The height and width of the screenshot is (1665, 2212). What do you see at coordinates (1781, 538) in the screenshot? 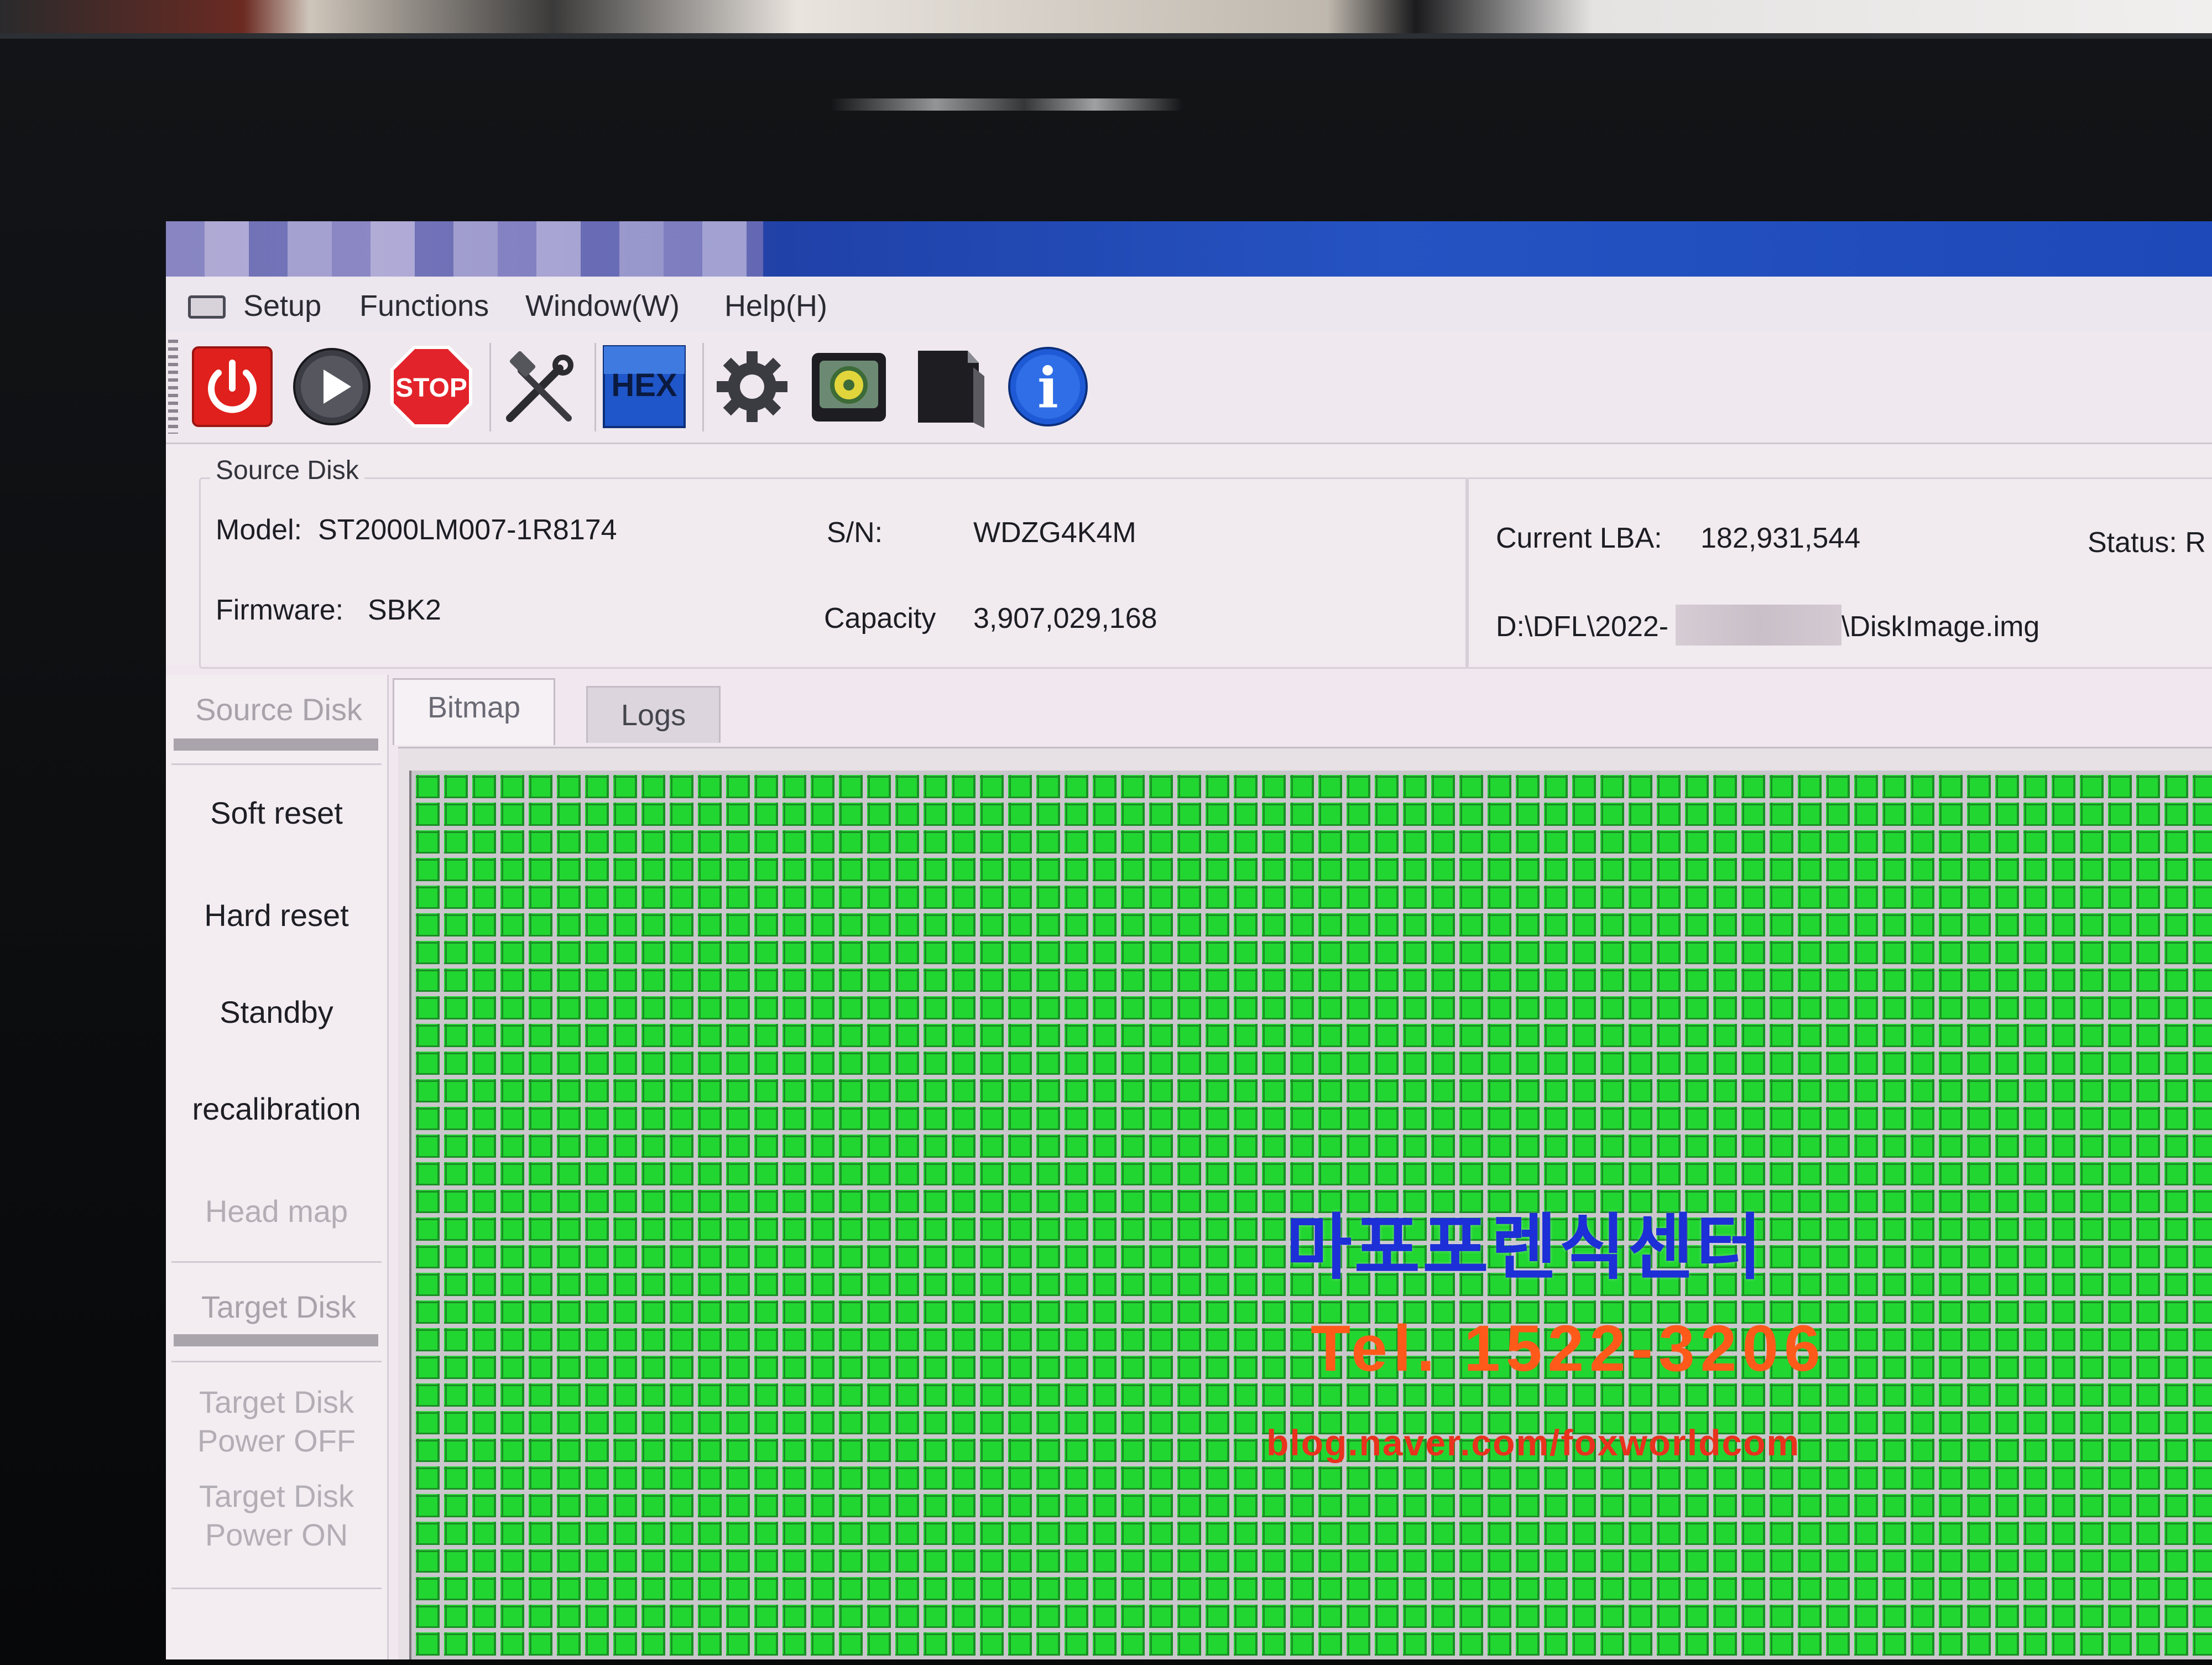
I see `current-lba-value: 182,931,544` at bounding box center [1781, 538].